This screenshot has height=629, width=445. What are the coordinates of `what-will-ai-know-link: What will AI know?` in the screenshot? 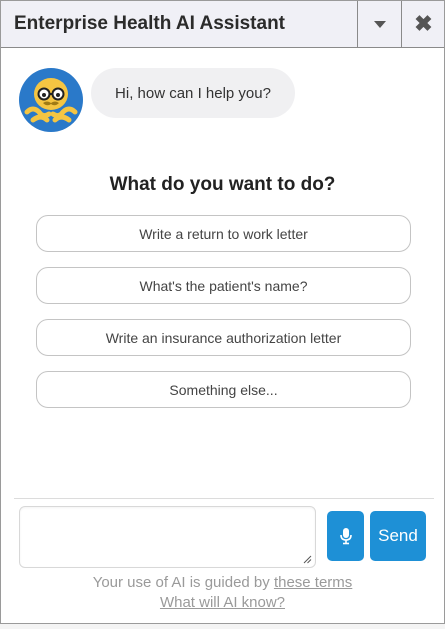 It's located at (222, 602).